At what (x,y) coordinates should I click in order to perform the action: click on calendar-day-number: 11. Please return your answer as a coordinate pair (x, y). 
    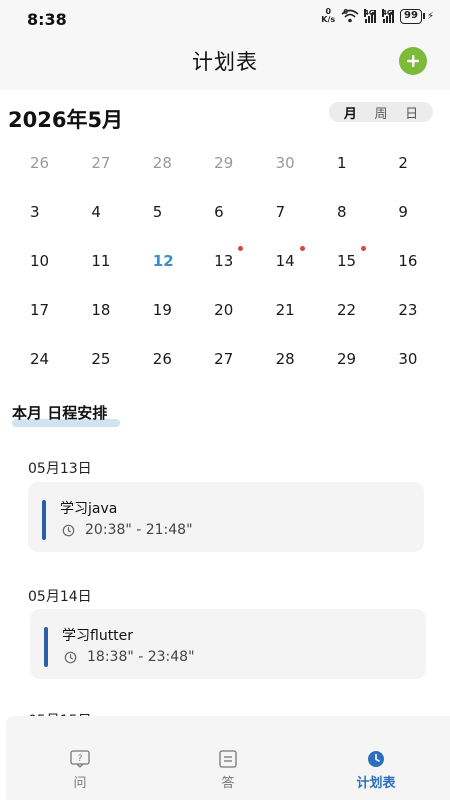
    Looking at the image, I should click on (101, 261).